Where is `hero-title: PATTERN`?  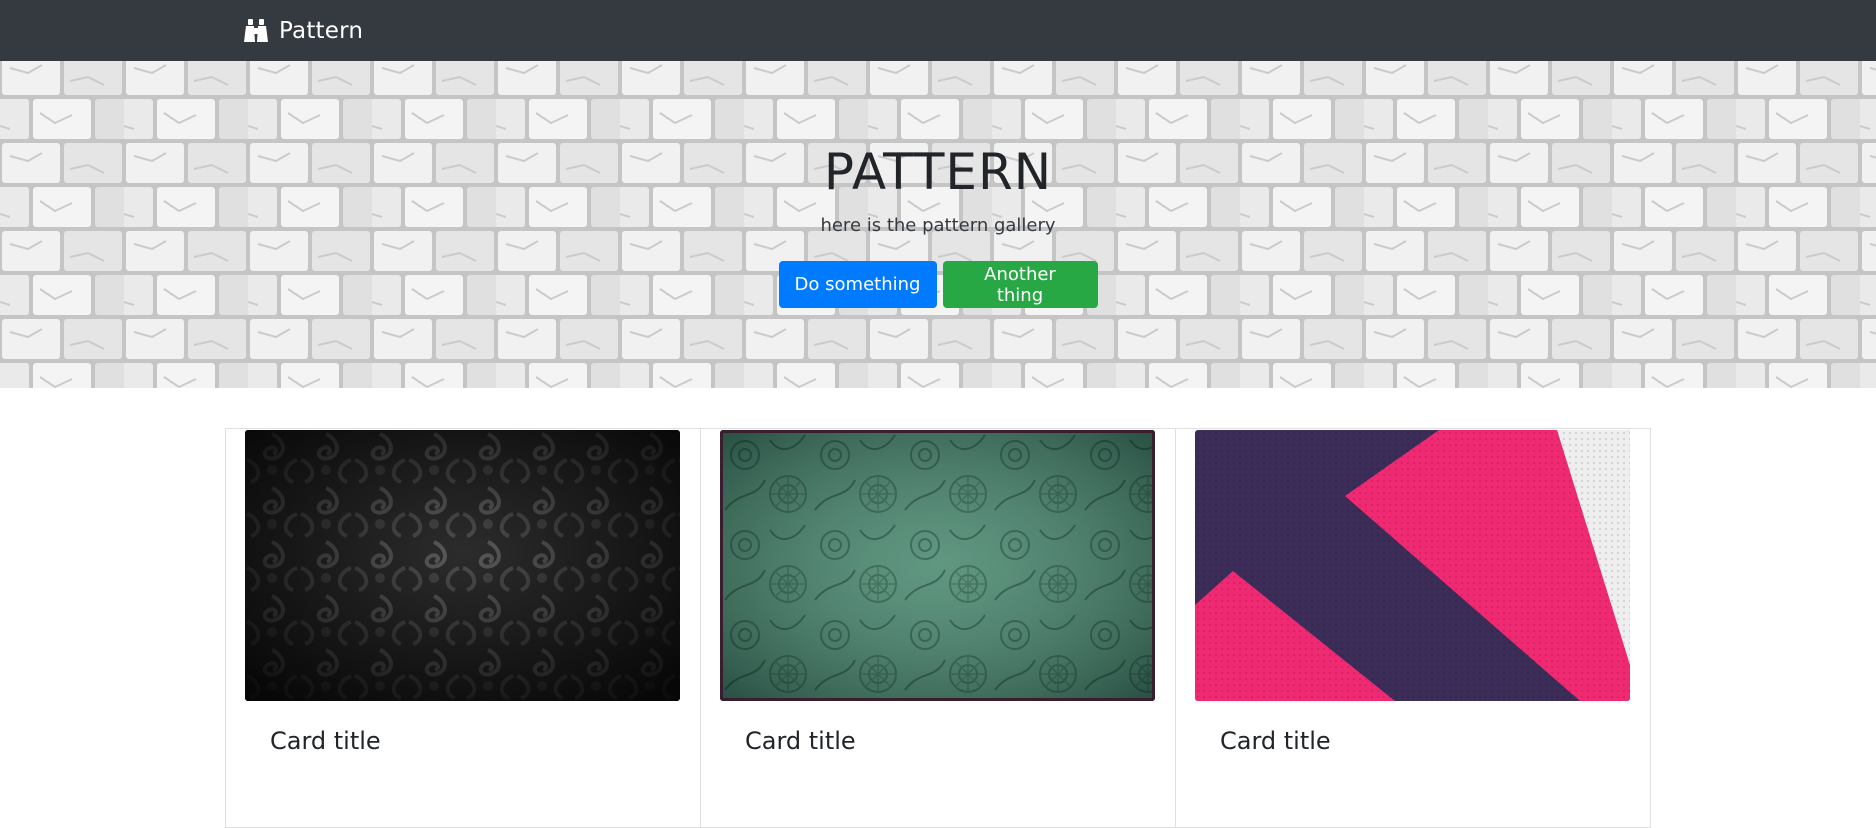
hero-title: PATTERN is located at coordinates (938, 172).